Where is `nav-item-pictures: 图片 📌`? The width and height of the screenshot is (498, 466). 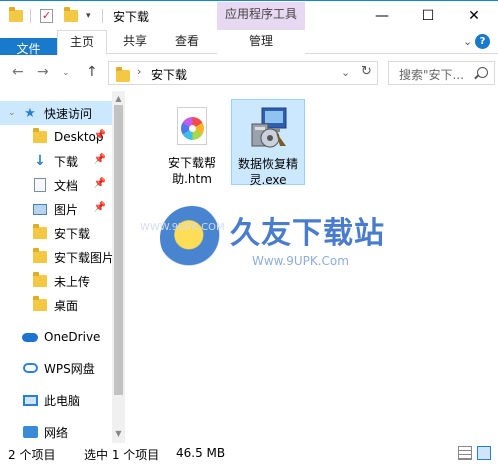
nav-item-pictures: 图片 📌 is located at coordinates (56, 209).